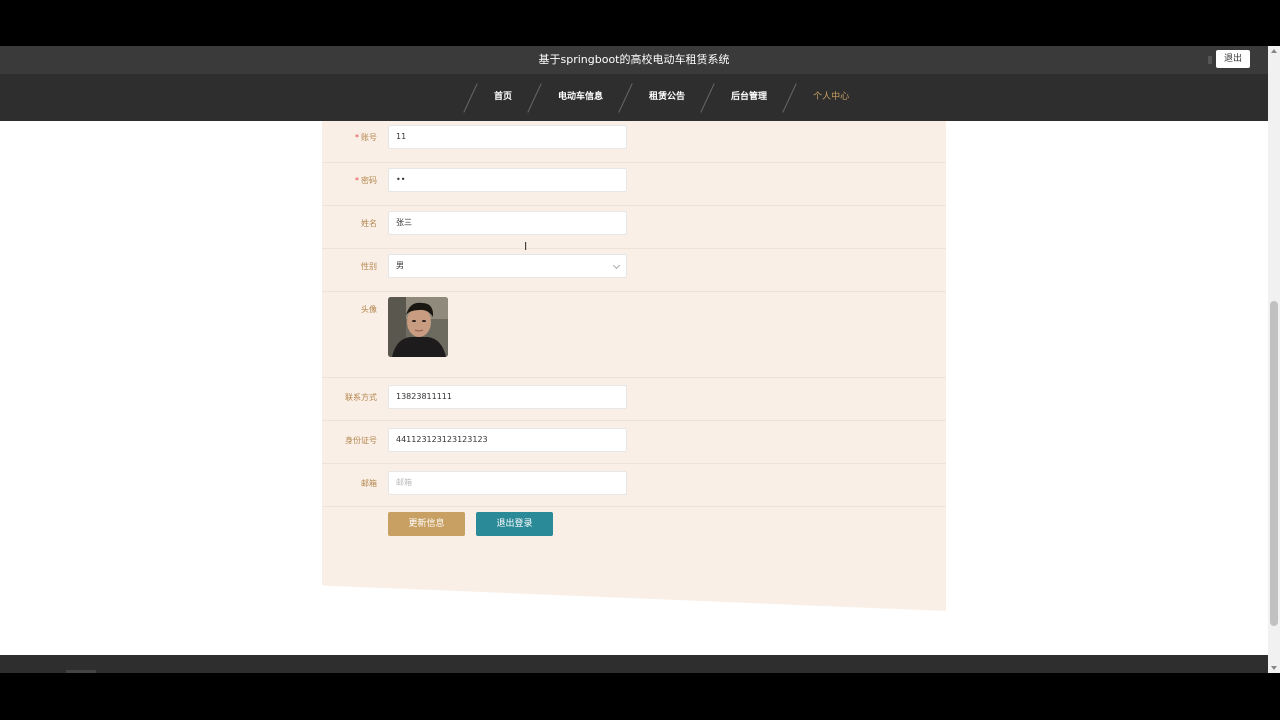 The width and height of the screenshot is (1280, 720). I want to click on update-info-button: 更新信息, so click(426, 524).